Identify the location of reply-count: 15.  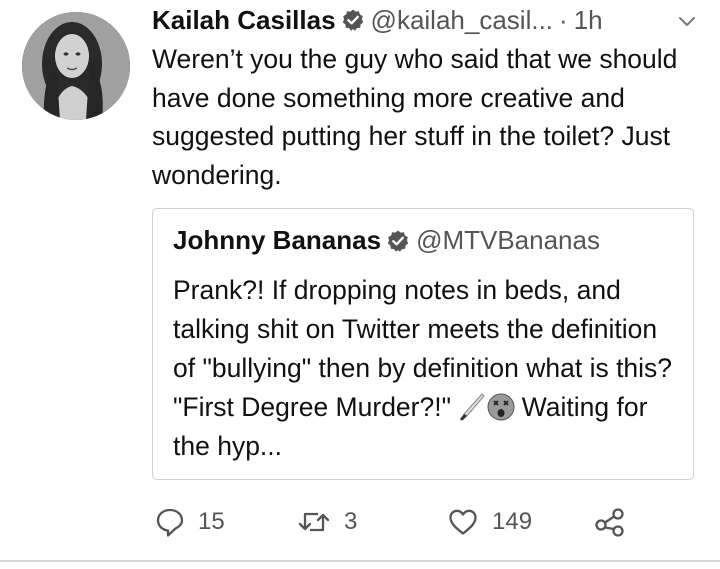
(211, 521).